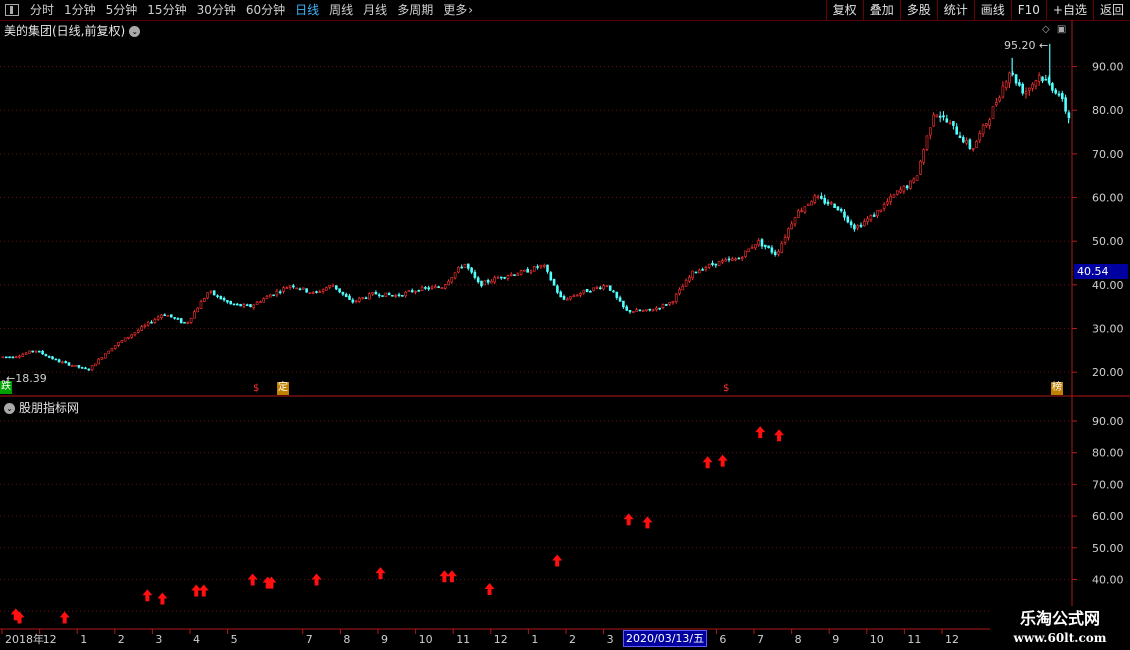 This screenshot has width=1130, height=650. I want to click on time-axis-label: 3, so click(158, 639).